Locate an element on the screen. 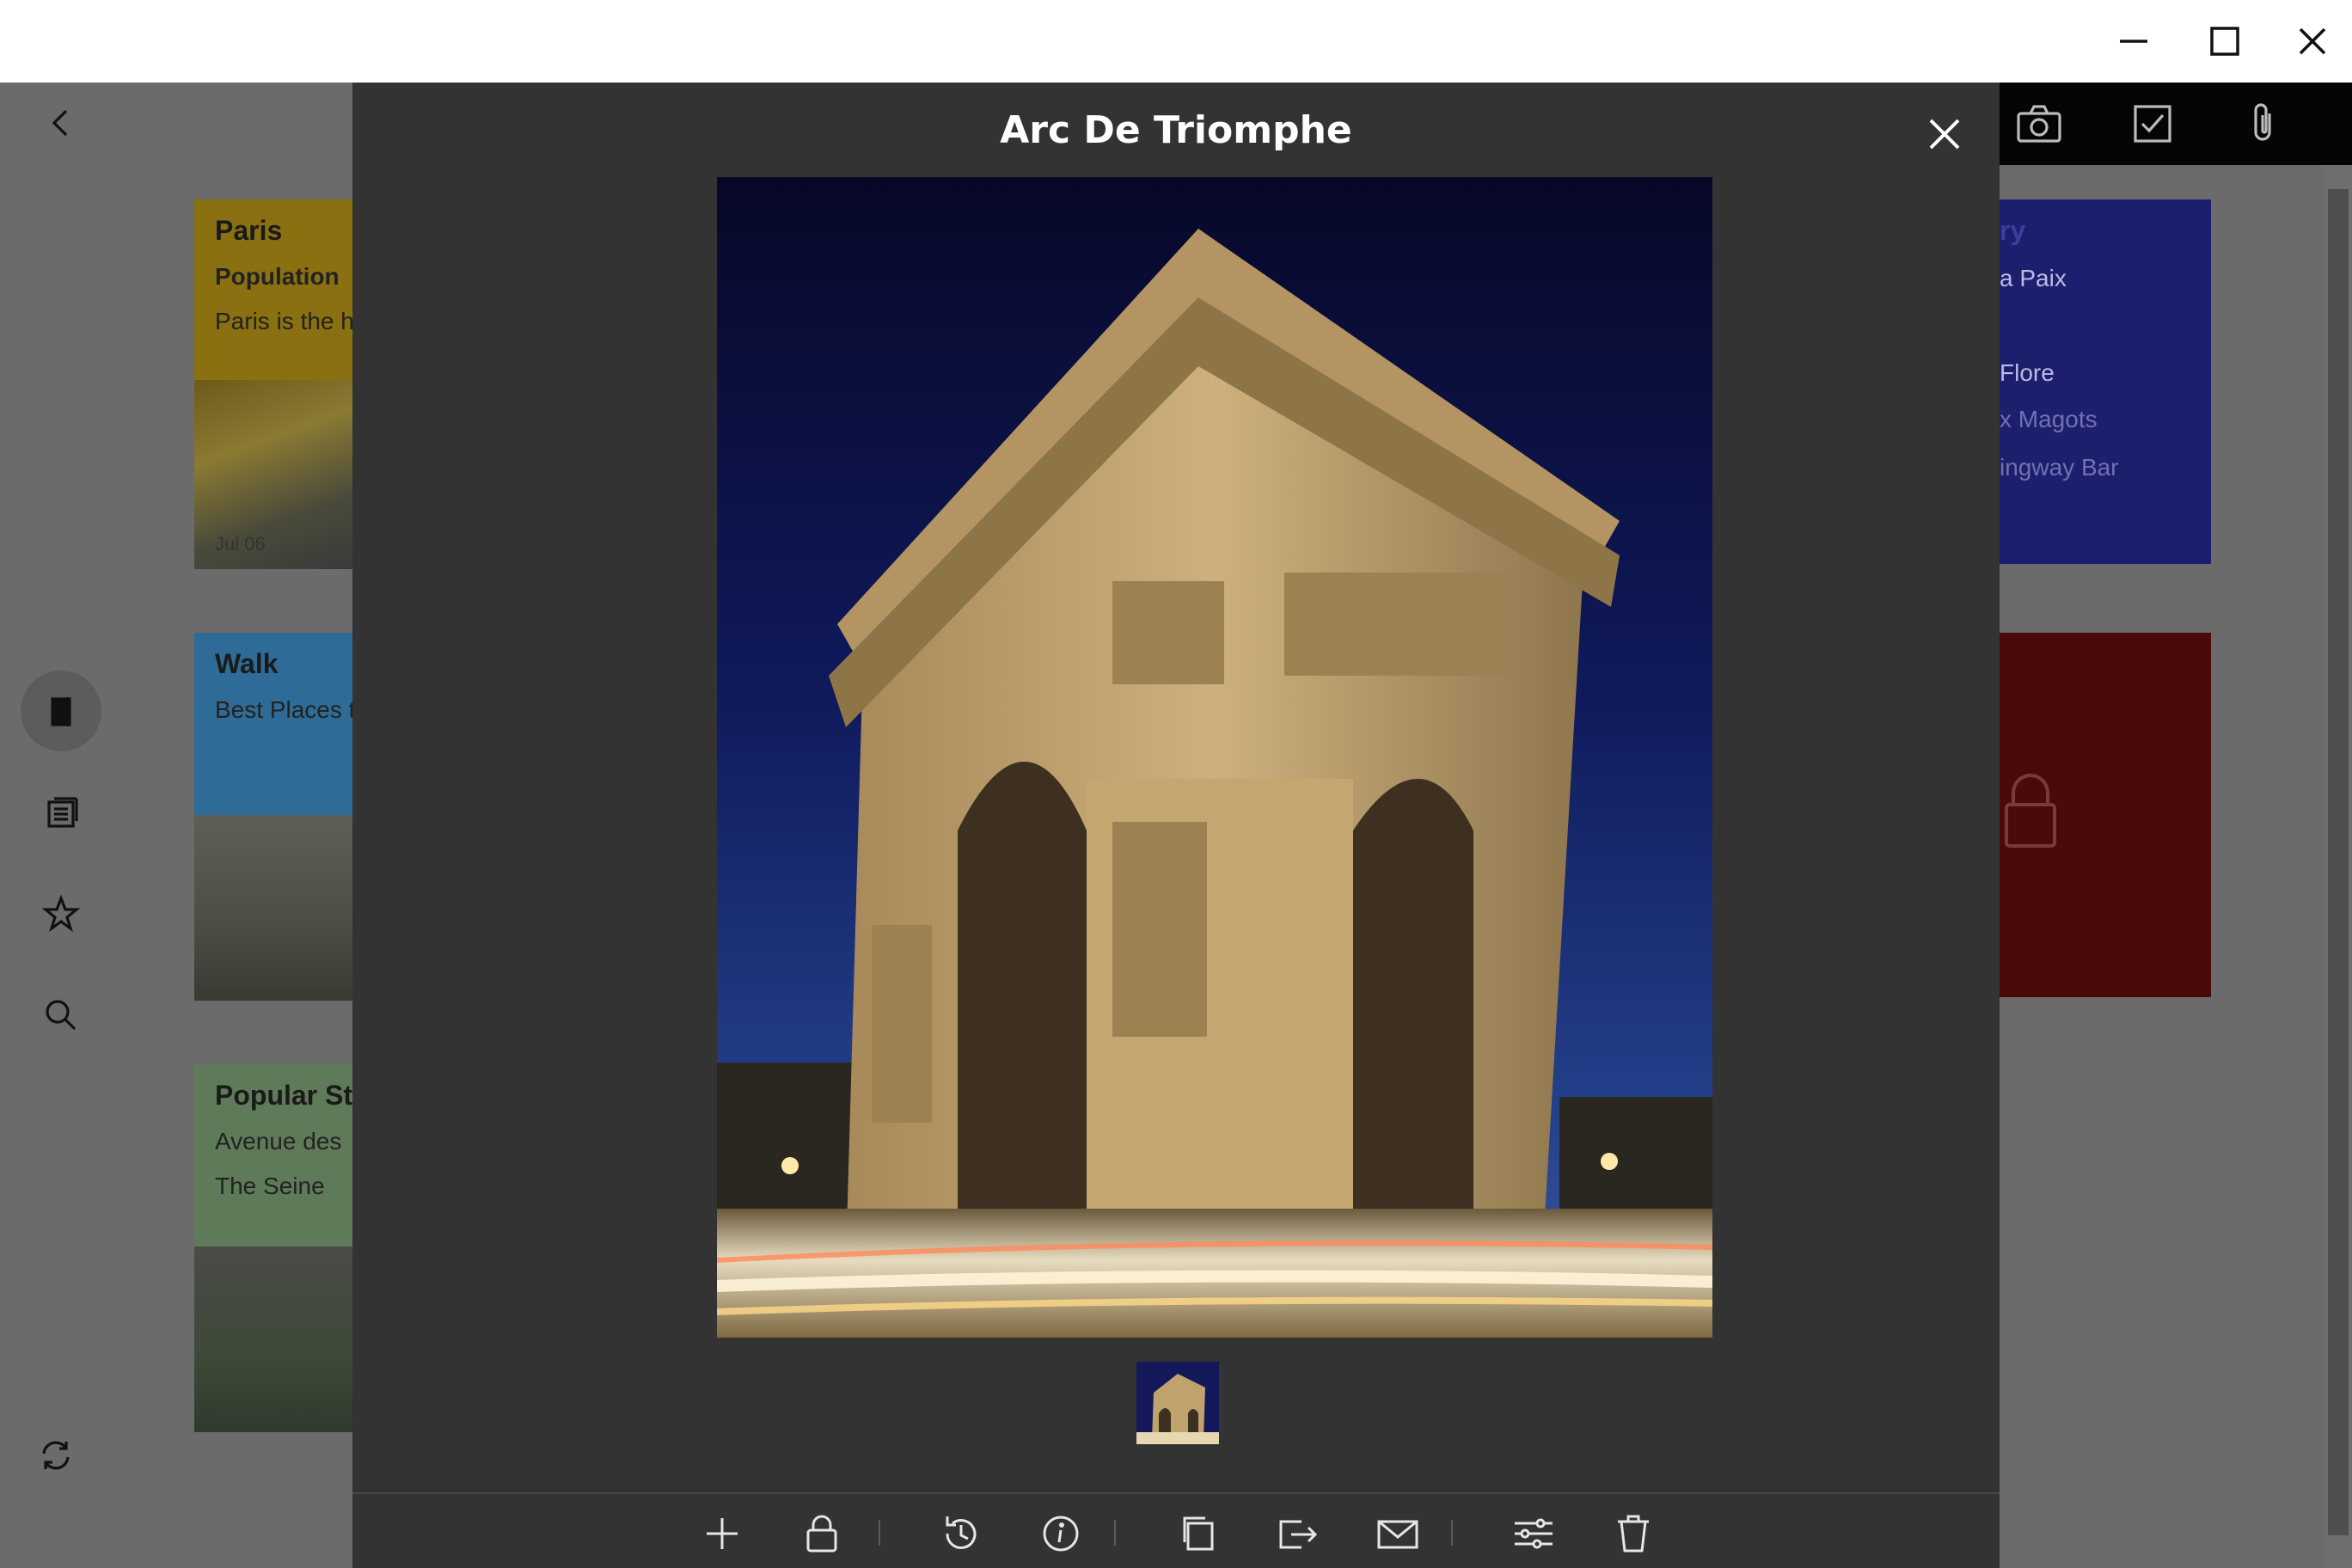 Image resolution: width=2352 pixels, height=1568 pixels. adjust-button is located at coordinates (1533, 1534).